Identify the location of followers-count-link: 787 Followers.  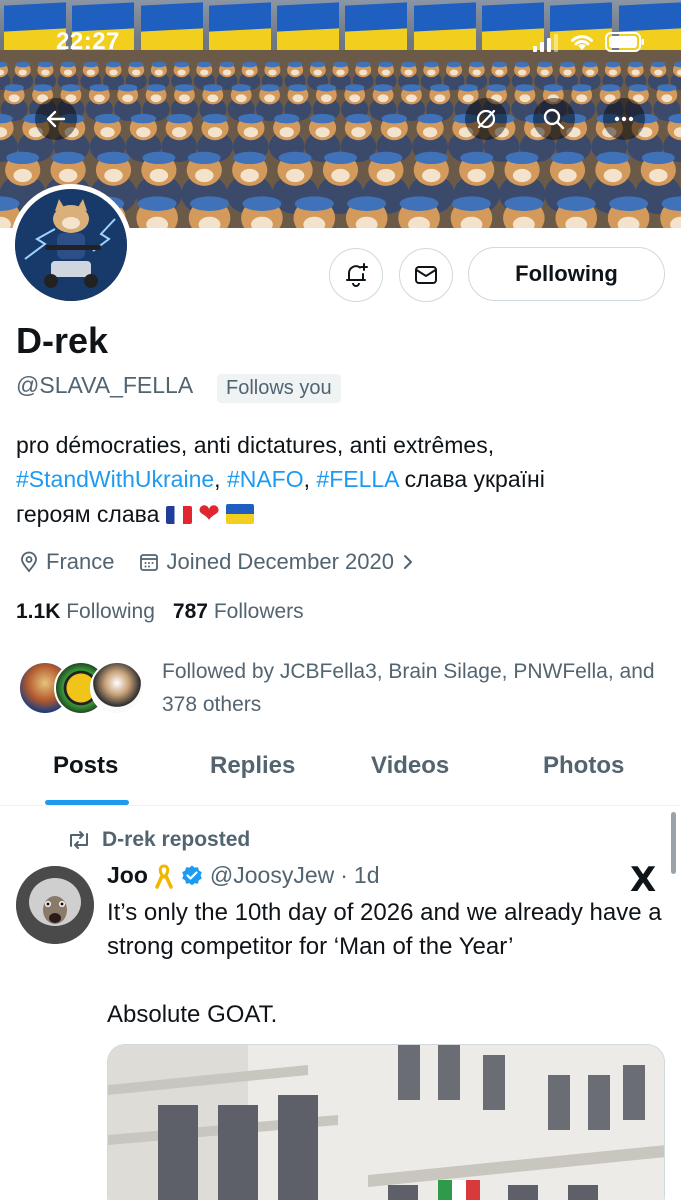
(238, 612).